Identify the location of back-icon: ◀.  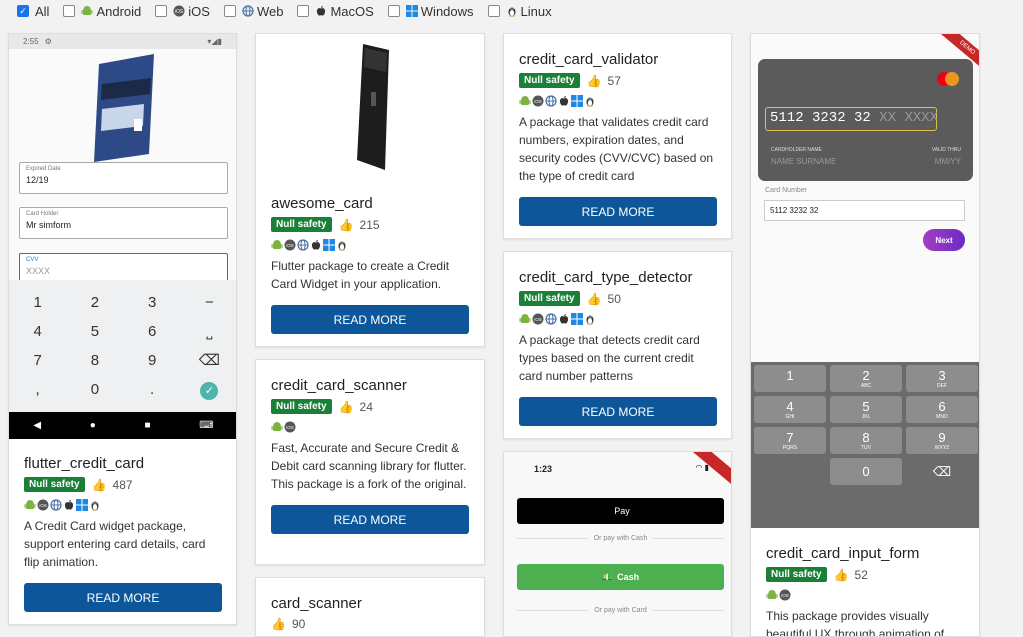
(37, 425).